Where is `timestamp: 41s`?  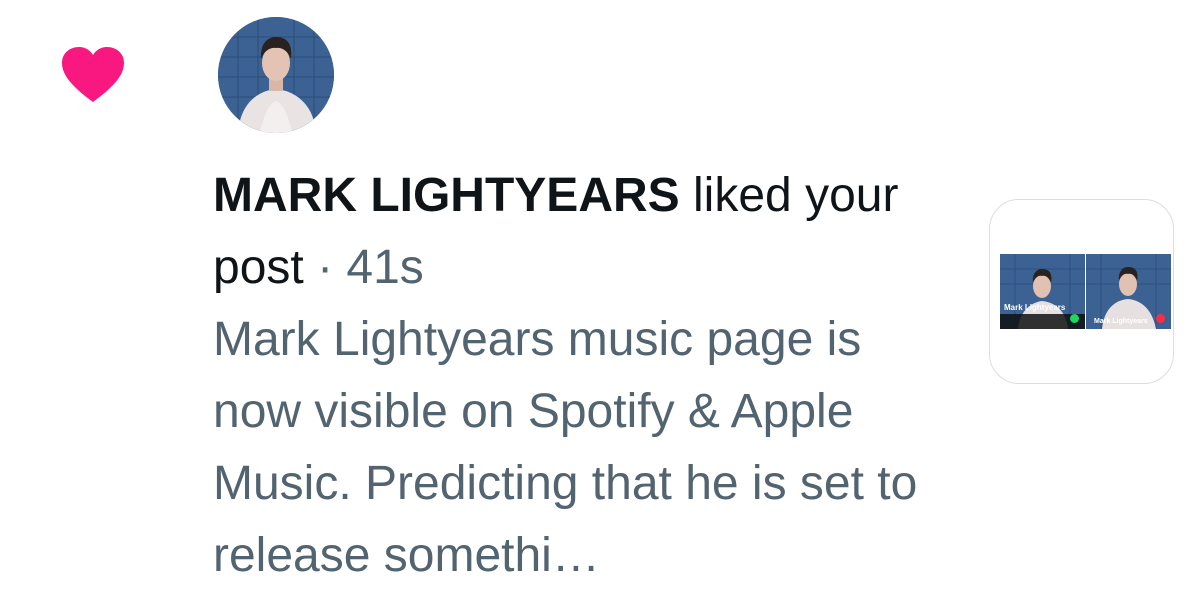
timestamp: 41s is located at coordinates (385, 267).